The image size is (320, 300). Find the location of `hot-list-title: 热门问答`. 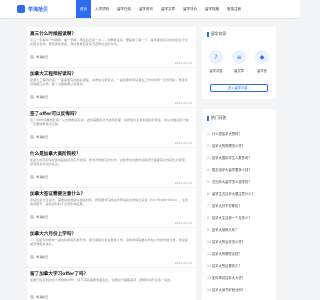

hot-list-title: 热门问答 is located at coordinates (219, 117).